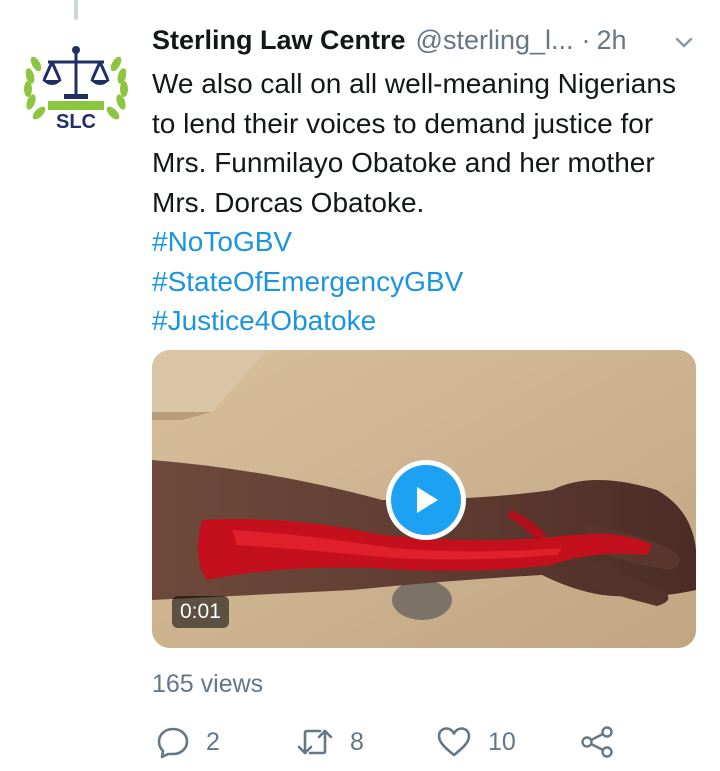  Describe the element at coordinates (357, 741) in the screenshot. I see `retweet-count: 8` at that location.